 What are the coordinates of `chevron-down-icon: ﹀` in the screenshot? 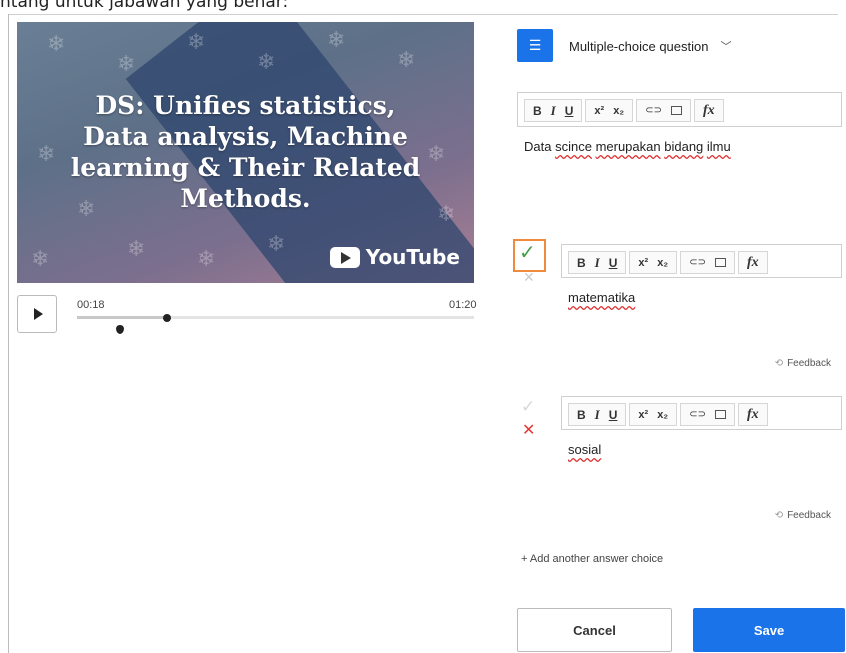 It's located at (726, 46).